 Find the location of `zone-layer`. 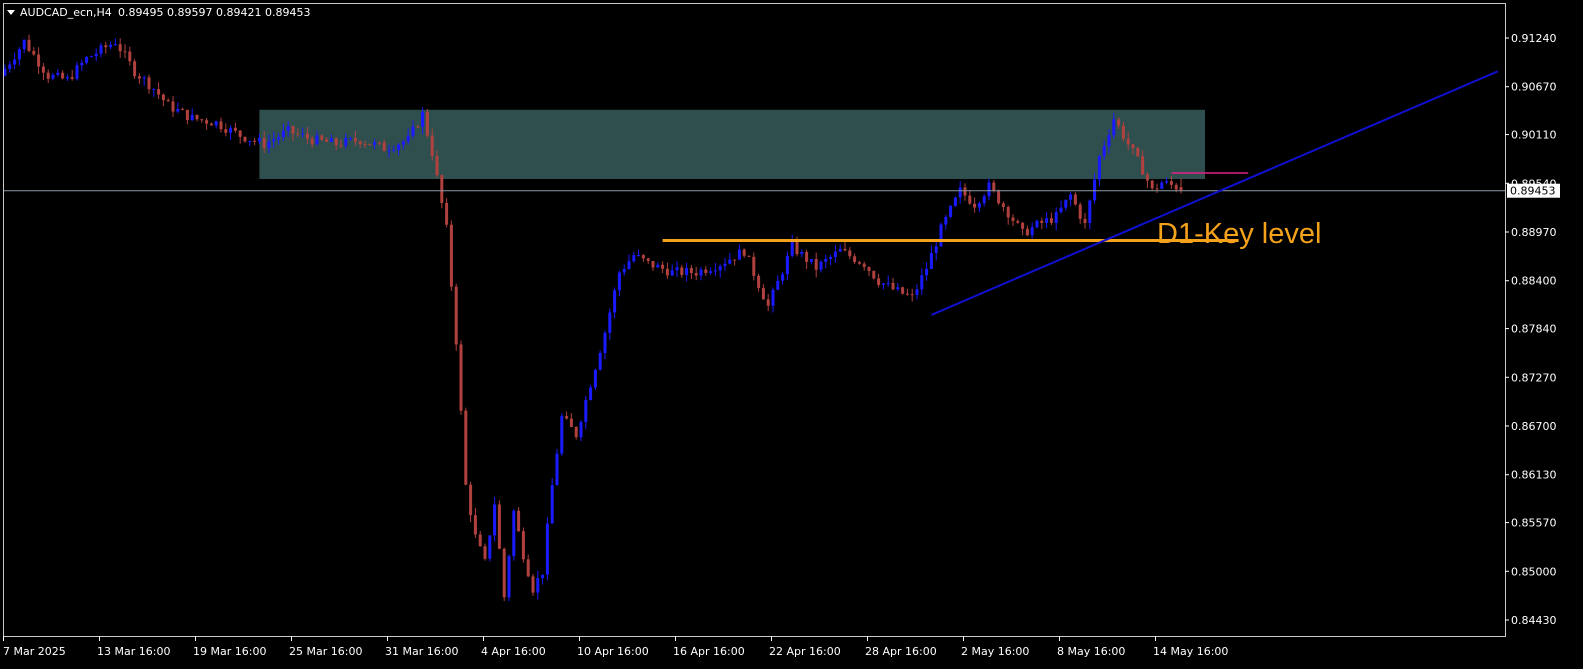

zone-layer is located at coordinates (732, 144).